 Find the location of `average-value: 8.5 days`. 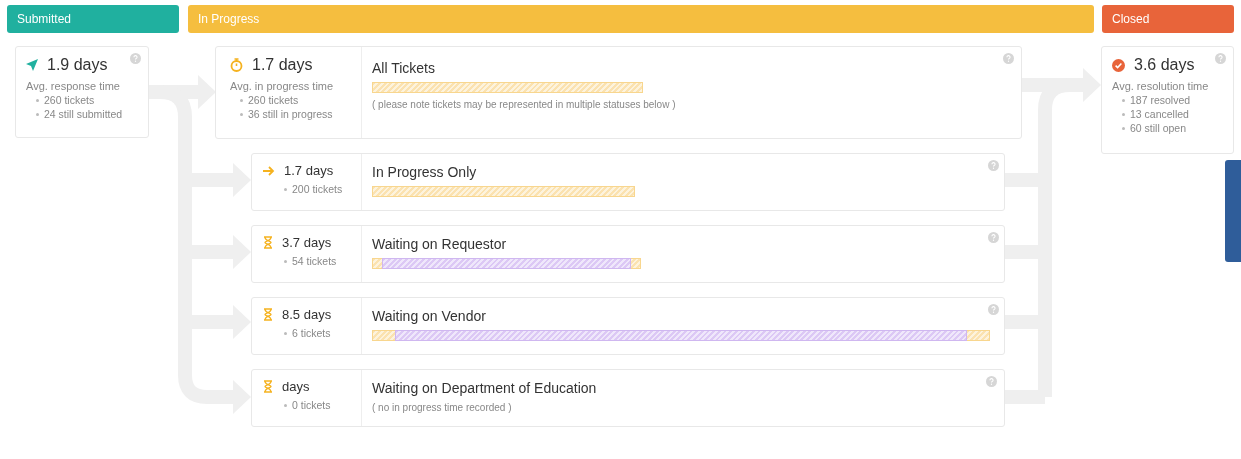

average-value: 8.5 days is located at coordinates (307, 314).